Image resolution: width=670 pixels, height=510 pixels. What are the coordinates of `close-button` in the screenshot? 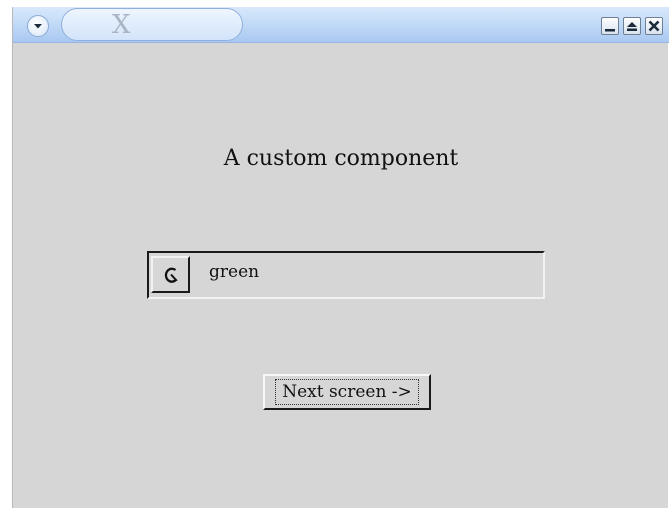 It's located at (654, 26).